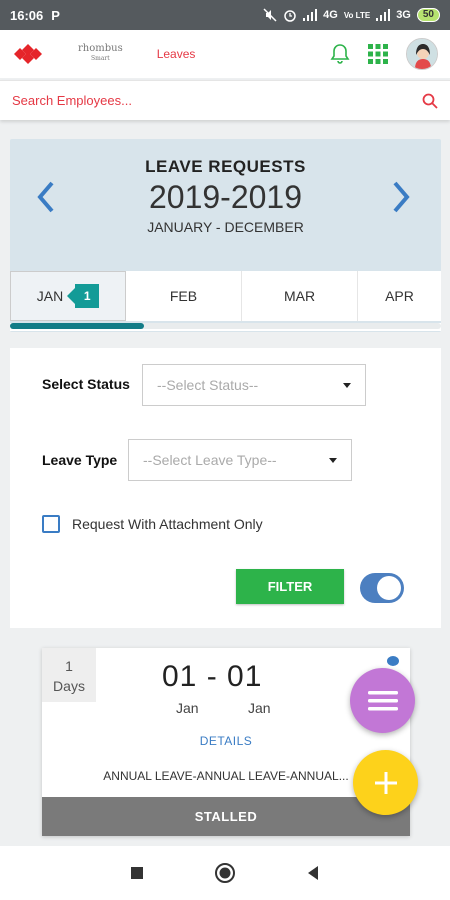  I want to click on leave-type-select: --Select Leave Type--, so click(240, 460).